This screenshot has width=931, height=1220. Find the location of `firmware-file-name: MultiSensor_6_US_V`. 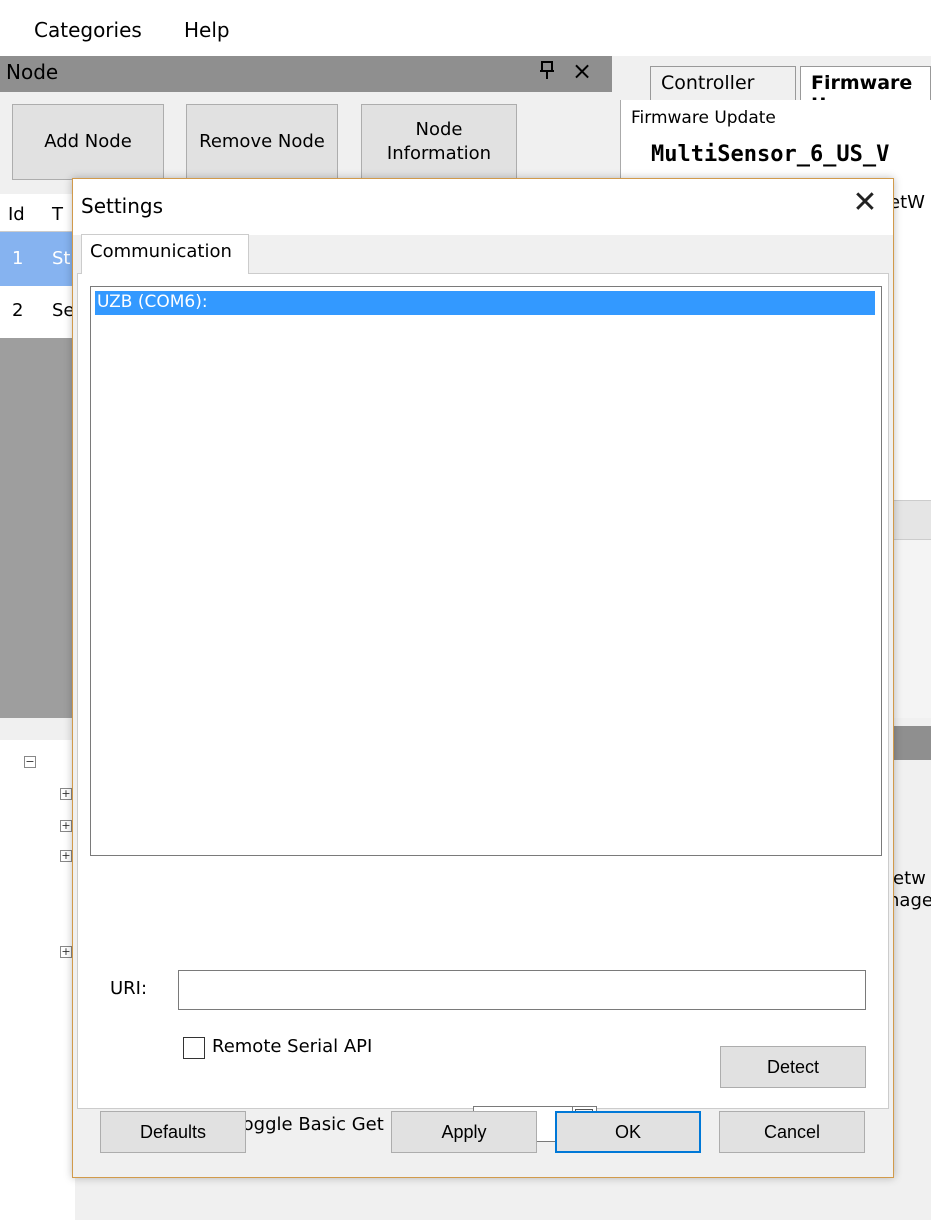

firmware-file-name: MultiSensor_6_US_V is located at coordinates (770, 154).